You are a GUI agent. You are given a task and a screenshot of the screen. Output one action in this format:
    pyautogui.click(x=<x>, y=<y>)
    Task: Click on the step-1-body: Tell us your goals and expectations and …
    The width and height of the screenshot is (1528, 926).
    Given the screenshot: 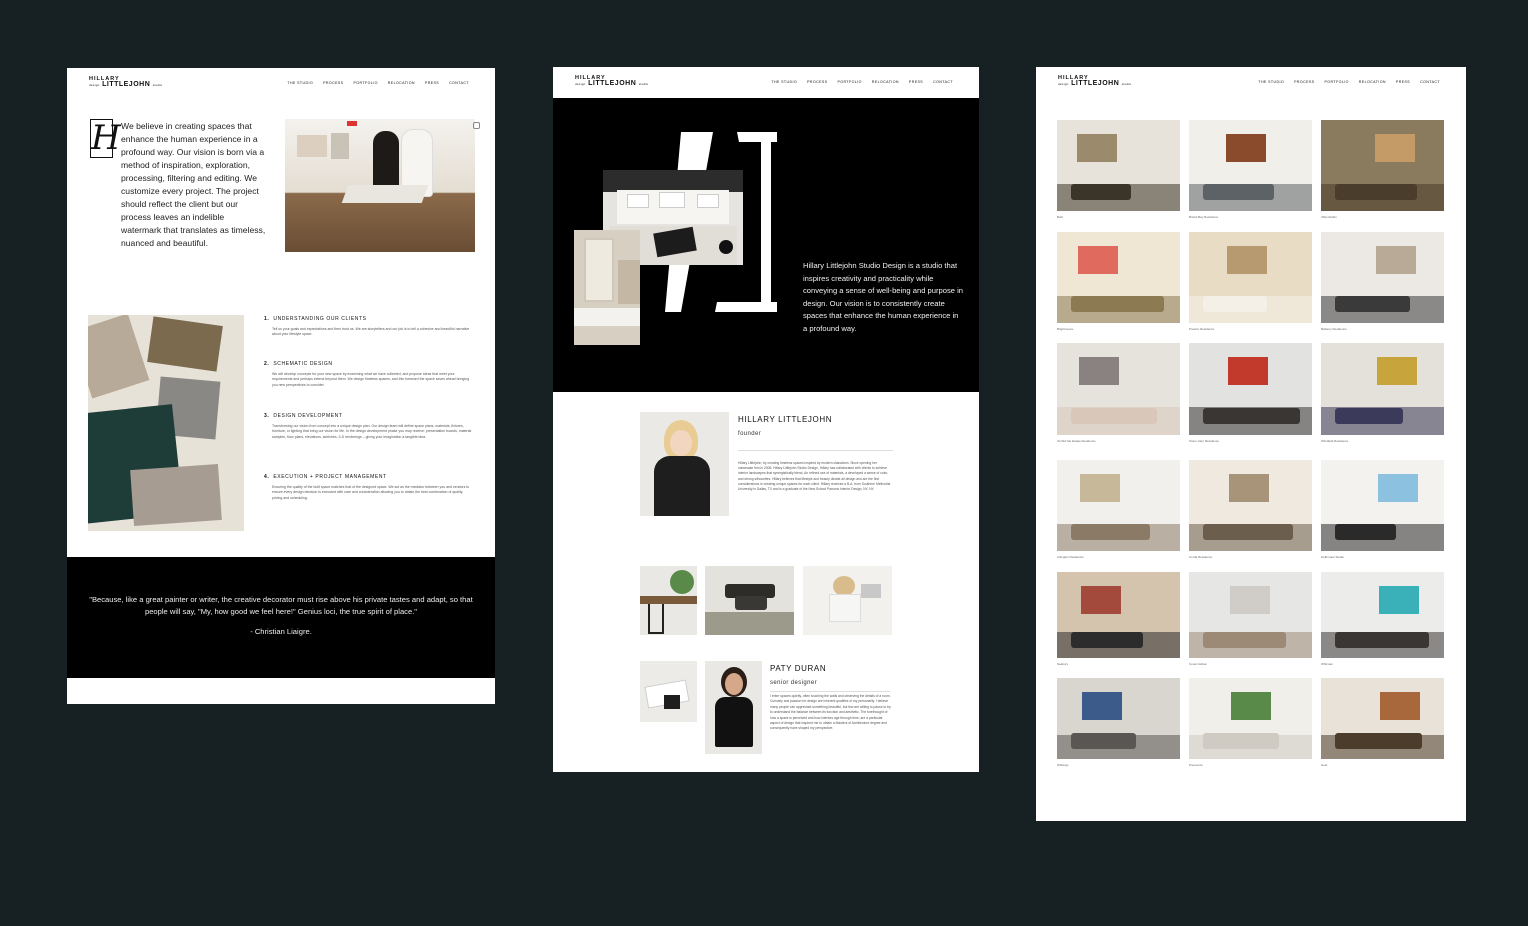 What is the action you would take?
    pyautogui.click(x=371, y=332)
    